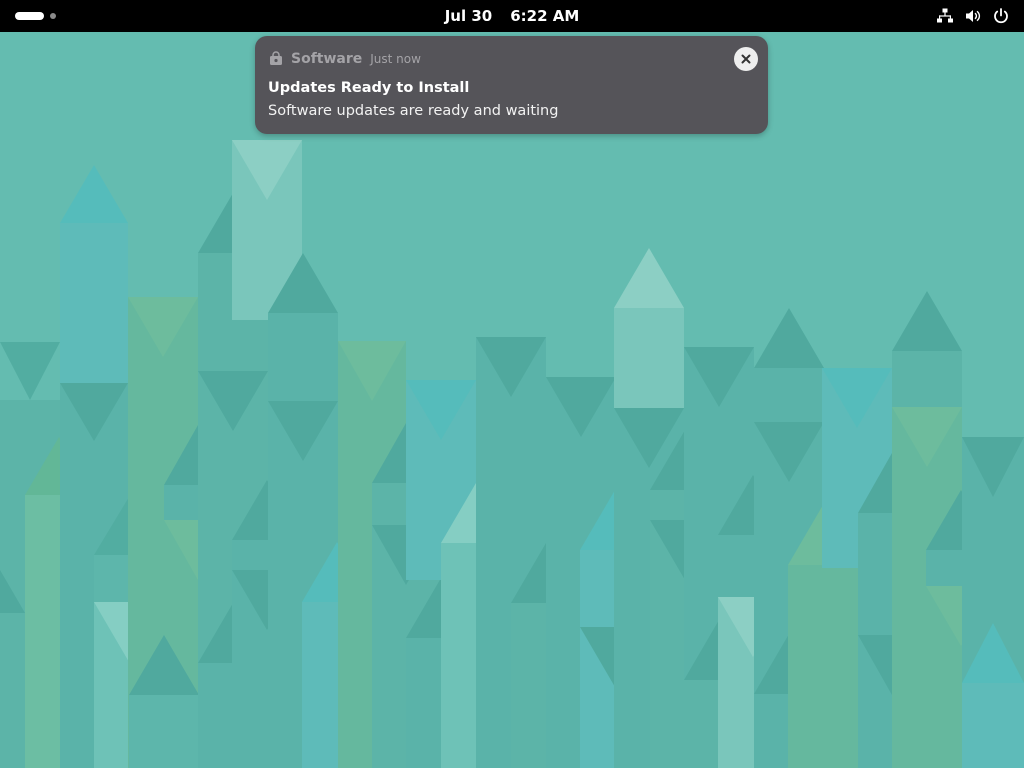  What do you see at coordinates (545, 16) in the screenshot?
I see `clock-time: 6:22 AM` at bounding box center [545, 16].